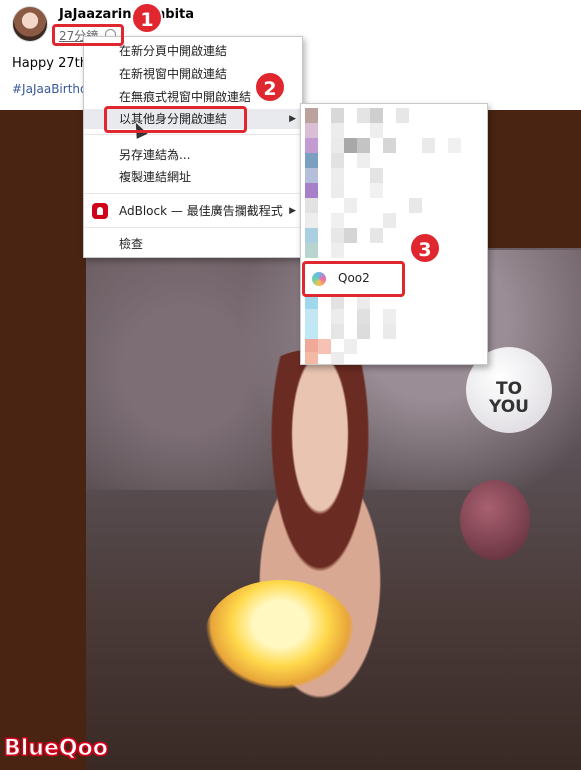 The height and width of the screenshot is (770, 581). I want to click on menu-item-label: 複製連結網址, so click(155, 177).